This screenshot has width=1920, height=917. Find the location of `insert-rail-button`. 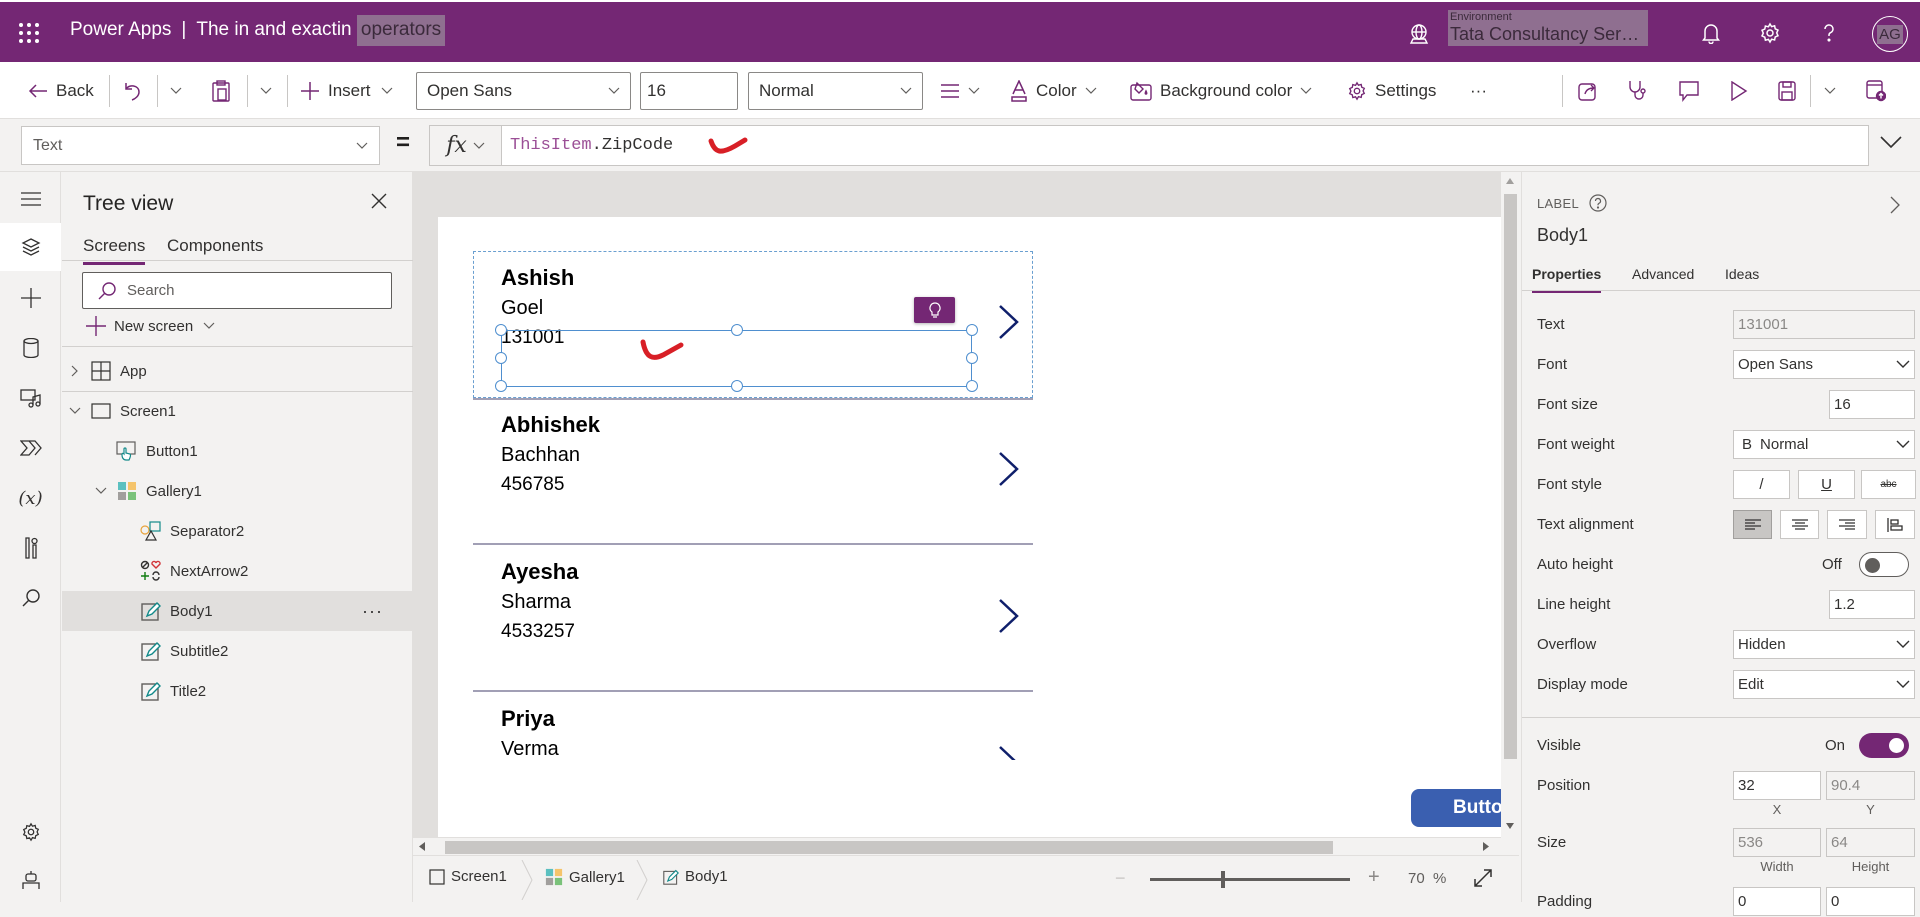

insert-rail-button is located at coordinates (30, 298).